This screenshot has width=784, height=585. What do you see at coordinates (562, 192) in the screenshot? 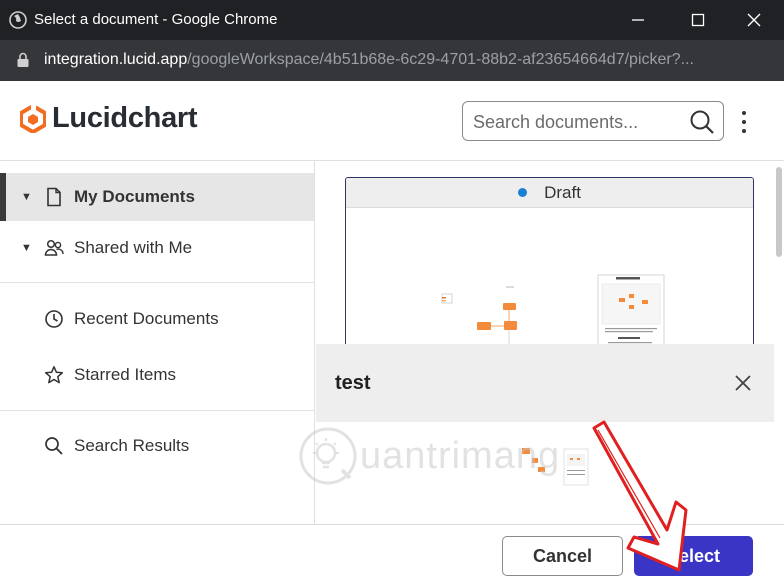
I see `status-badge: Draft` at bounding box center [562, 192].